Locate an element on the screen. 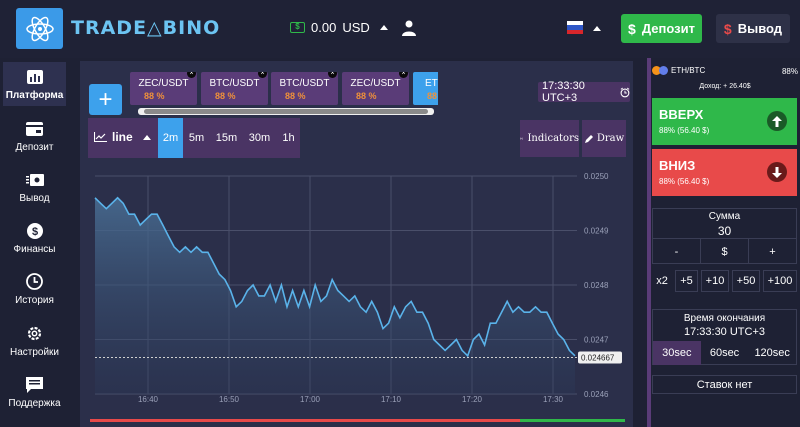  quick-amount-5: +5 is located at coordinates (686, 281).